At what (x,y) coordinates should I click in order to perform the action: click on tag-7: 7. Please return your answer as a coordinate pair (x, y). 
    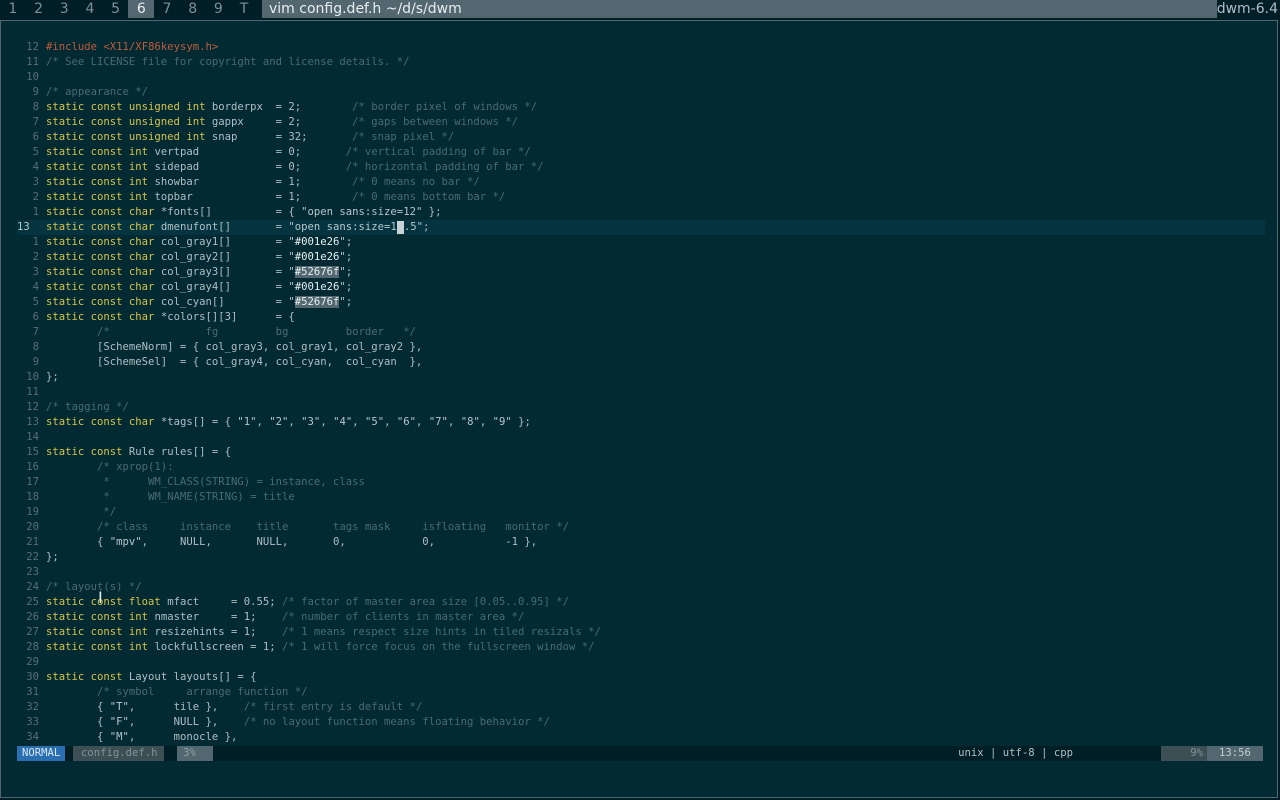
    Looking at the image, I should click on (167, 9).